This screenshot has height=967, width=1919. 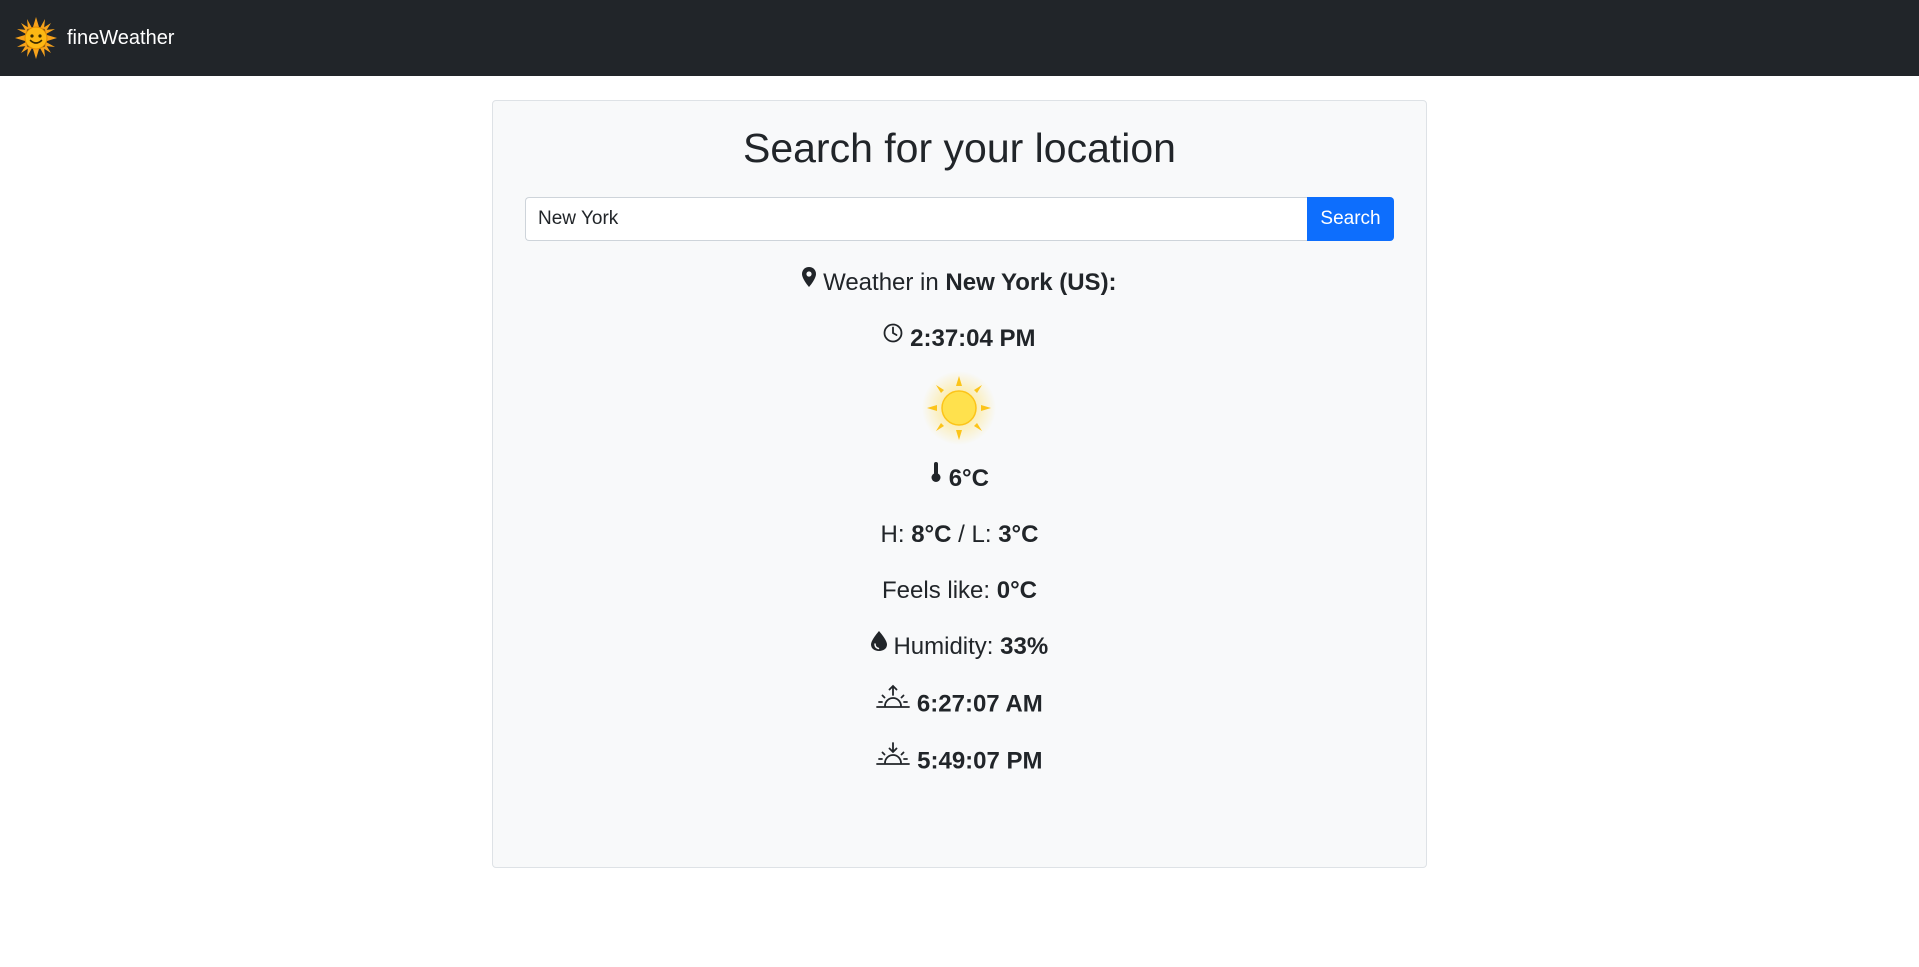 I want to click on humidity-line: Humidity: 33%, so click(x=959, y=646).